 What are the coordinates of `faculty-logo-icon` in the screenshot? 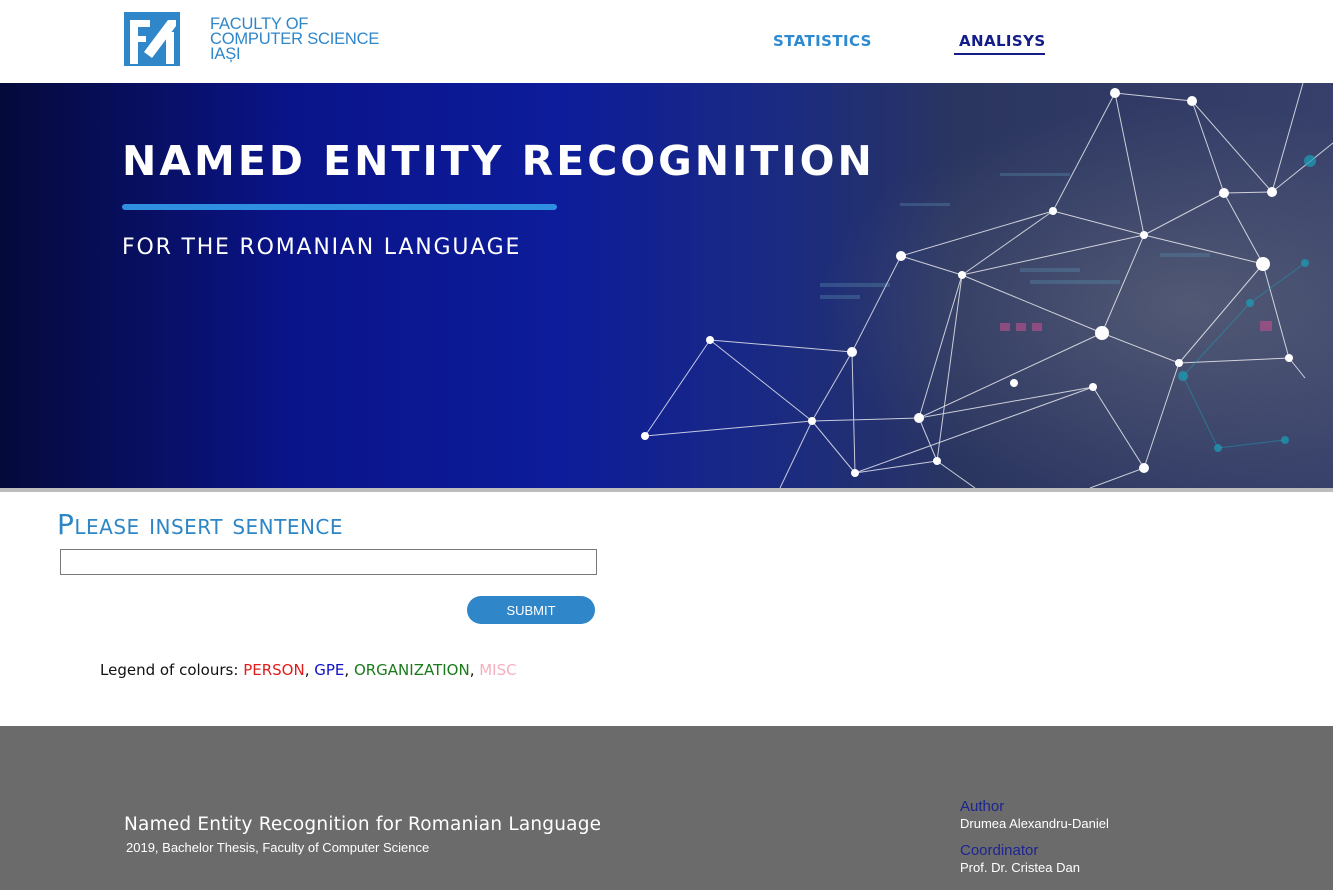 It's located at (152, 39).